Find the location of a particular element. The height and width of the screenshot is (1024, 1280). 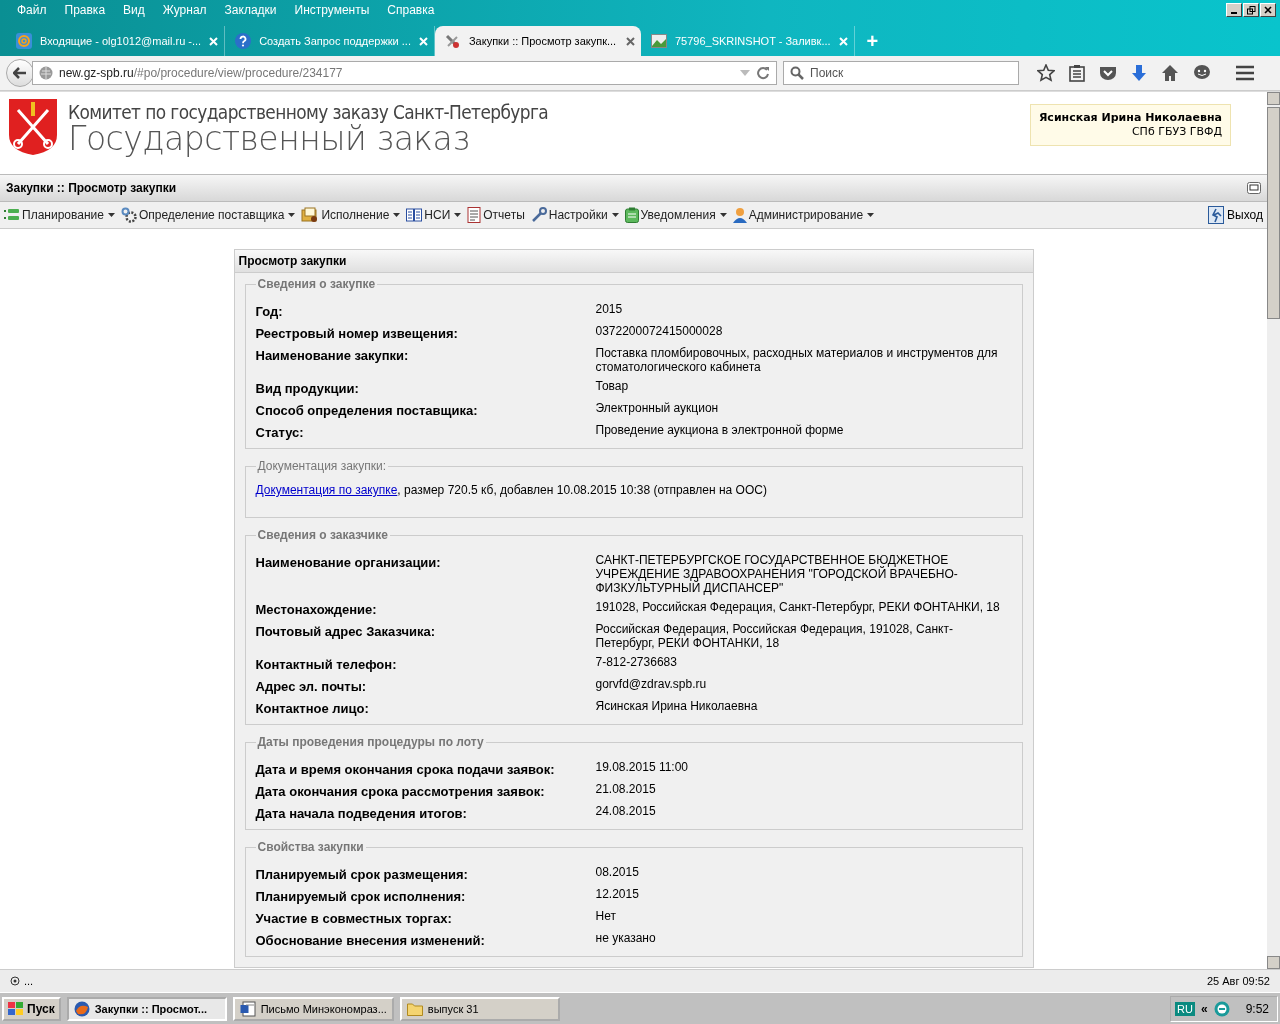

coat-of-arms-icon is located at coordinates (33, 127).